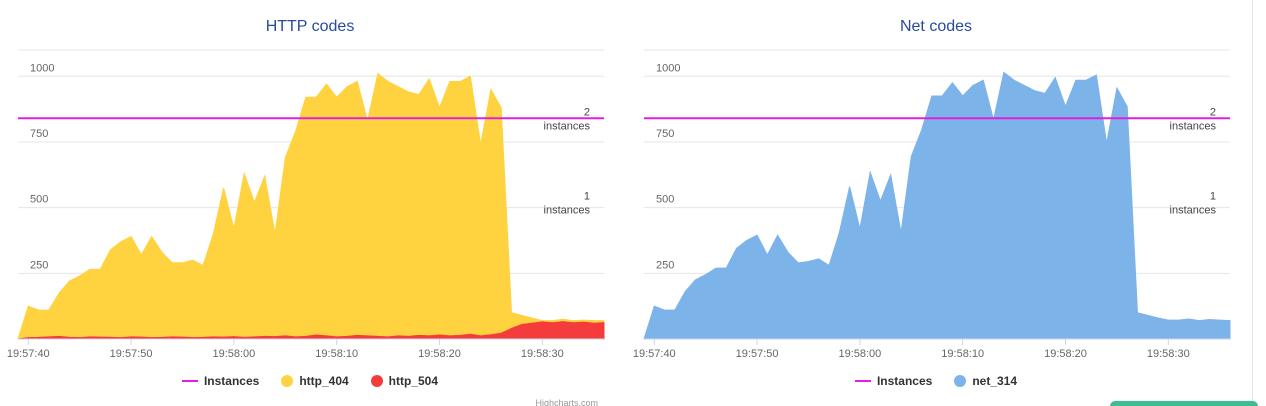 The image size is (1266, 406). What do you see at coordinates (324, 381) in the screenshot?
I see `legend-label: http_404` at bounding box center [324, 381].